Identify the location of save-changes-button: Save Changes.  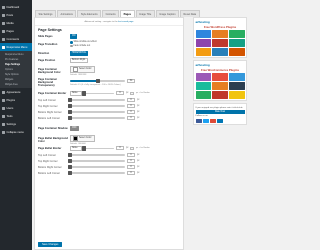
(50, 244).